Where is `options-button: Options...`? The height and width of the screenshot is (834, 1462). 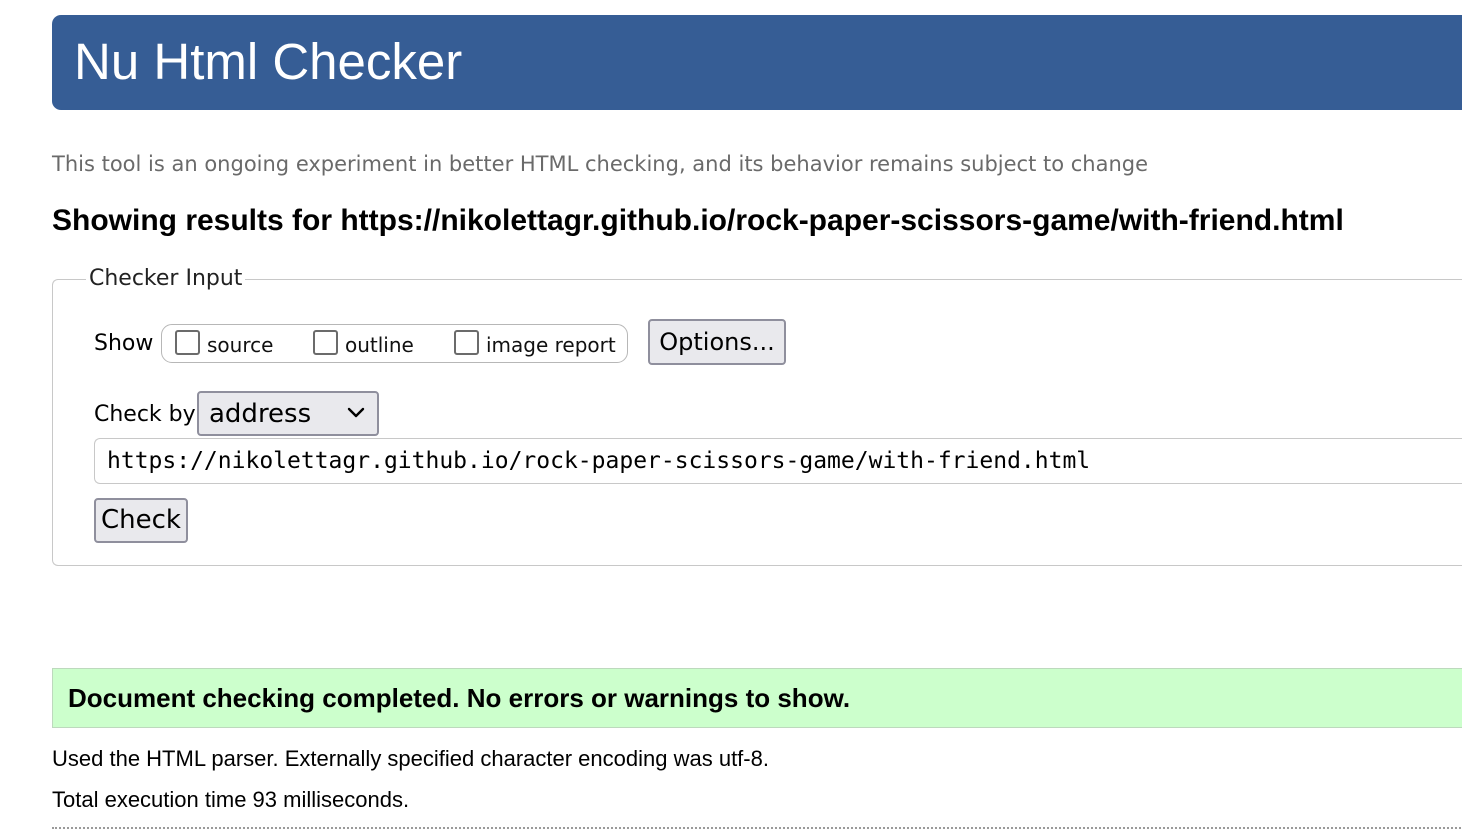 options-button: Options... is located at coordinates (717, 342).